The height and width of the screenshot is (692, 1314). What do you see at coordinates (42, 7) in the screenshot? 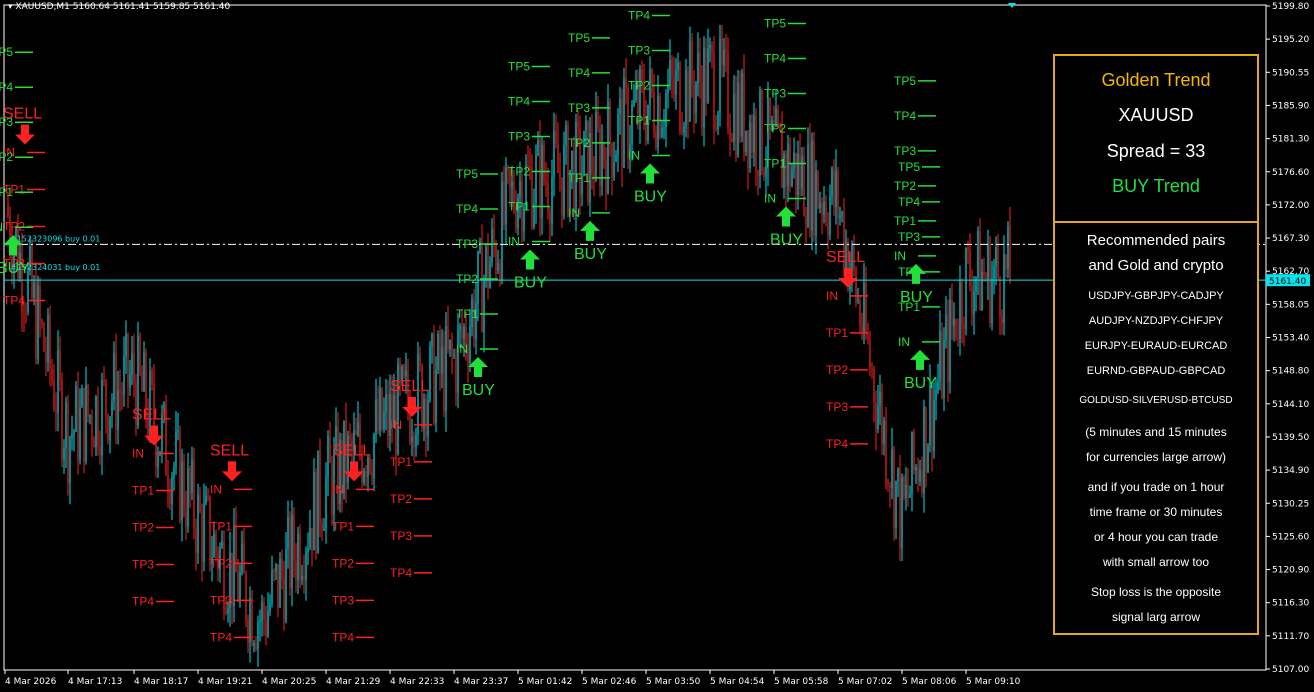
I see `symbol-timeframe: XAUUSD,M1` at bounding box center [42, 7].